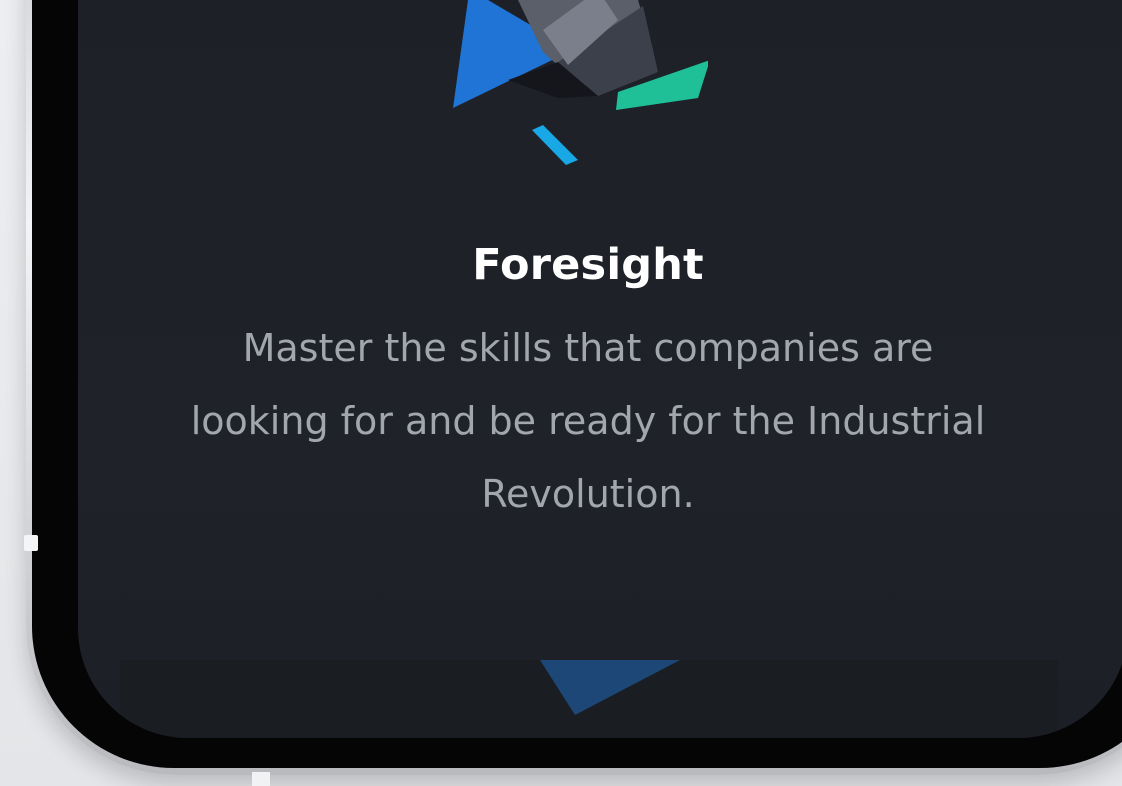  I want to click on phone-side-button, so click(31, 543).